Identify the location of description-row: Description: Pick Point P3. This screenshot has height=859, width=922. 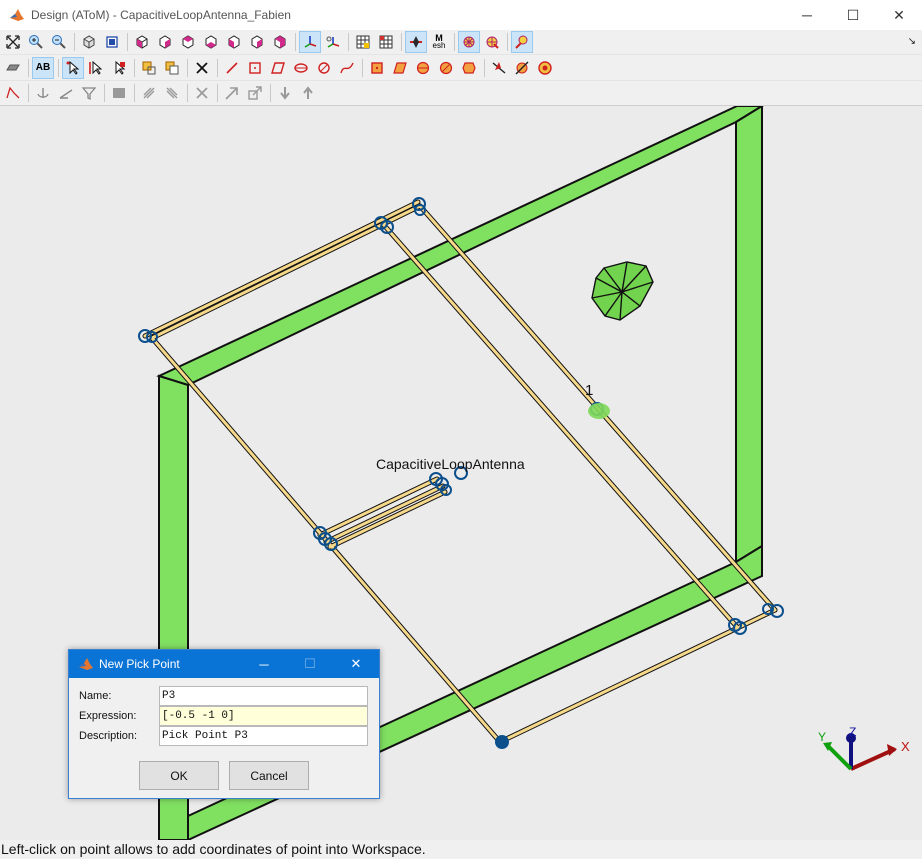
(223, 736).